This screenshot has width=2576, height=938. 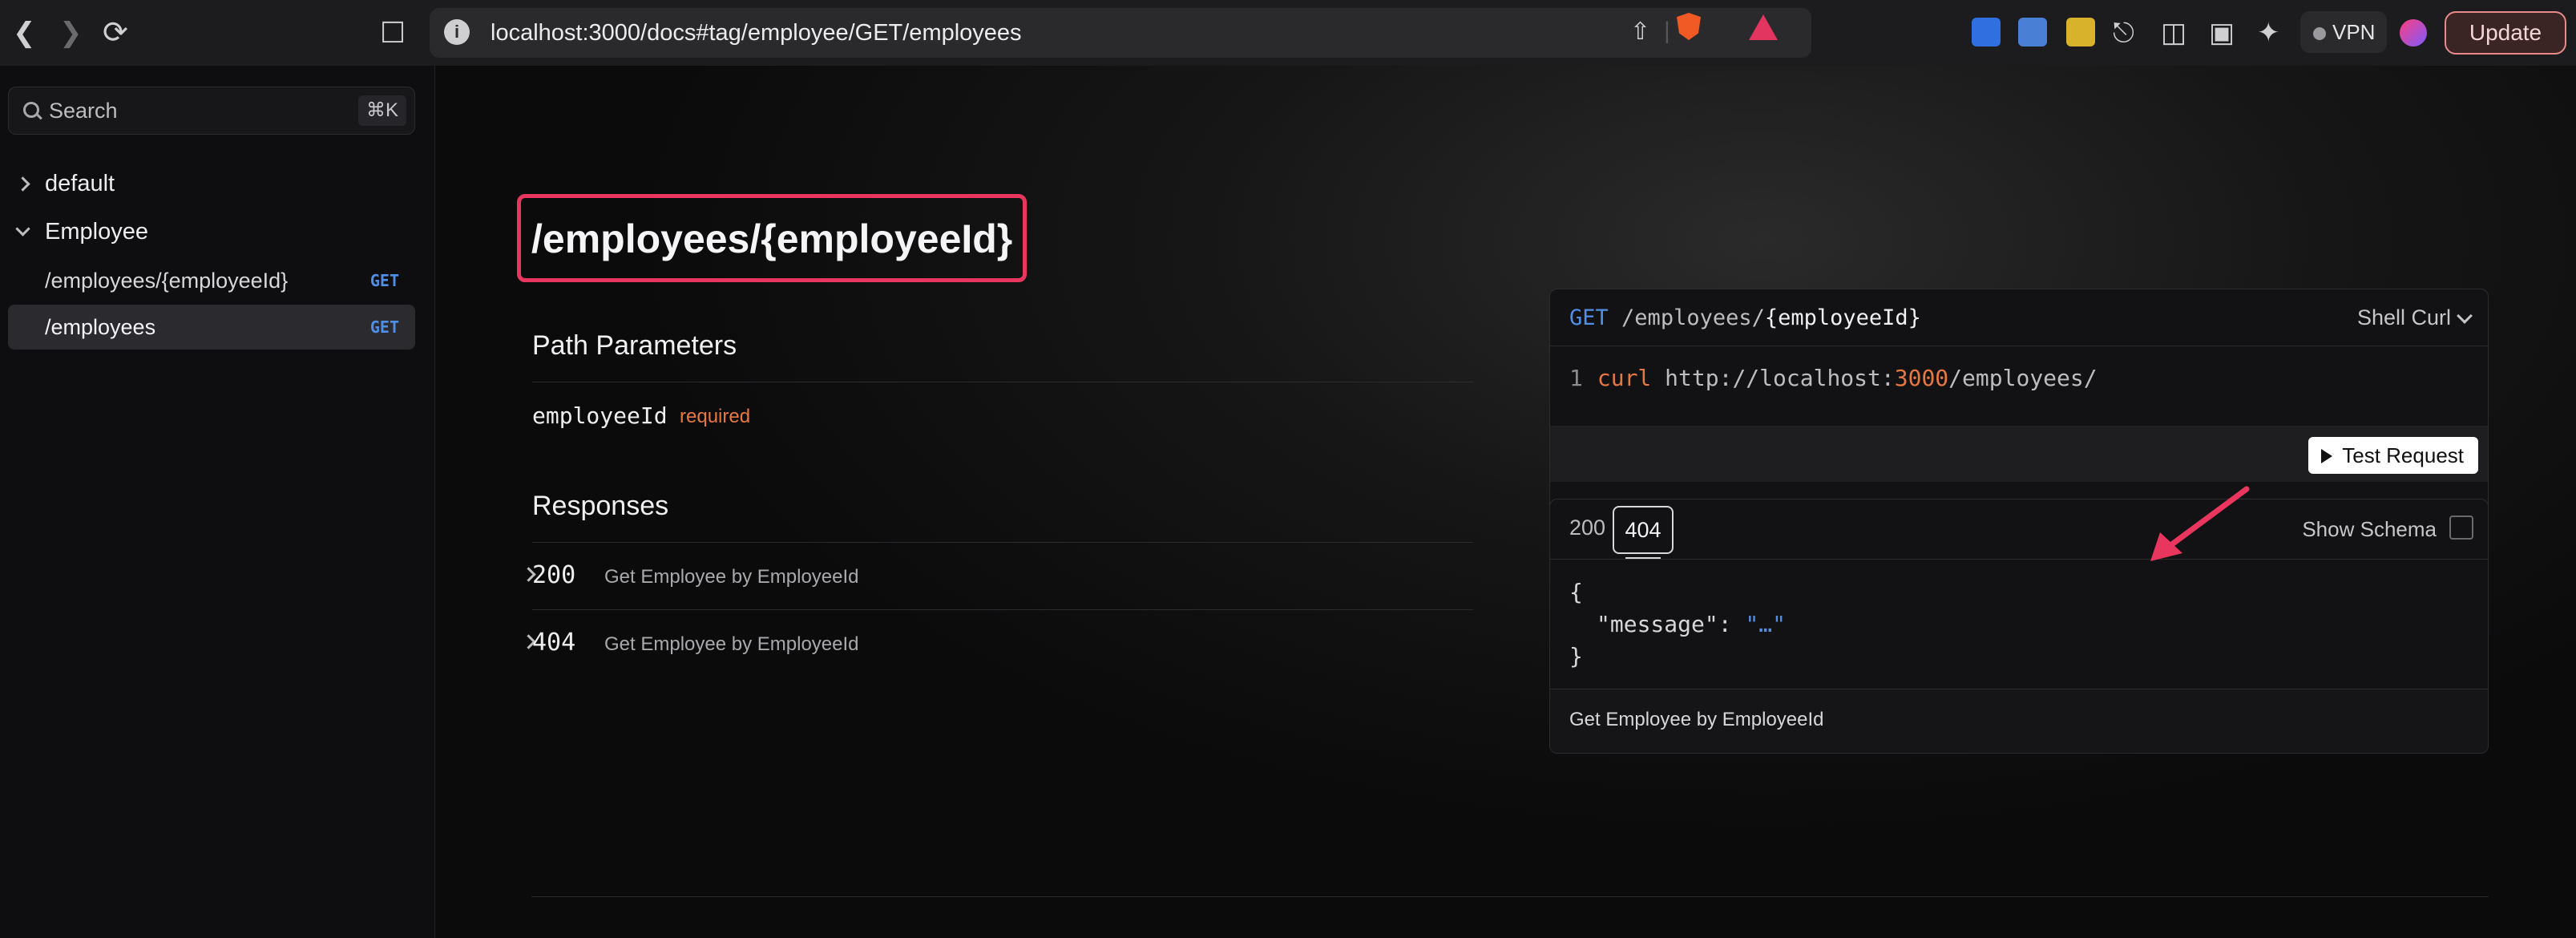 What do you see at coordinates (217, 184) in the screenshot?
I see `sidebar-group-default: default` at bounding box center [217, 184].